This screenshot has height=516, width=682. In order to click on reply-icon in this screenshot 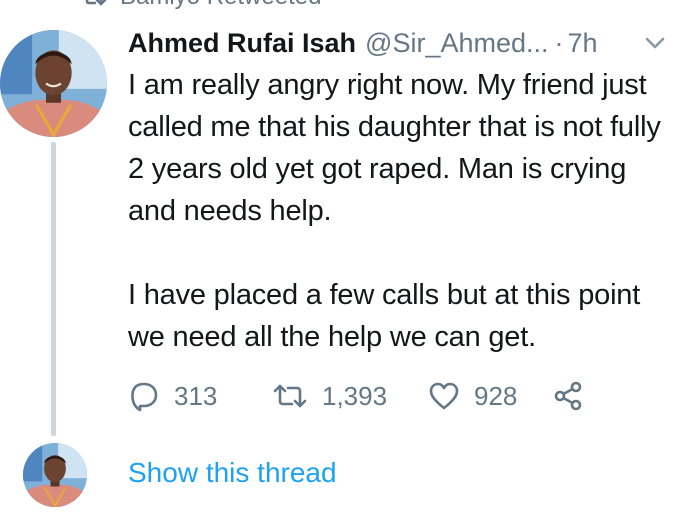, I will do `click(144, 396)`.